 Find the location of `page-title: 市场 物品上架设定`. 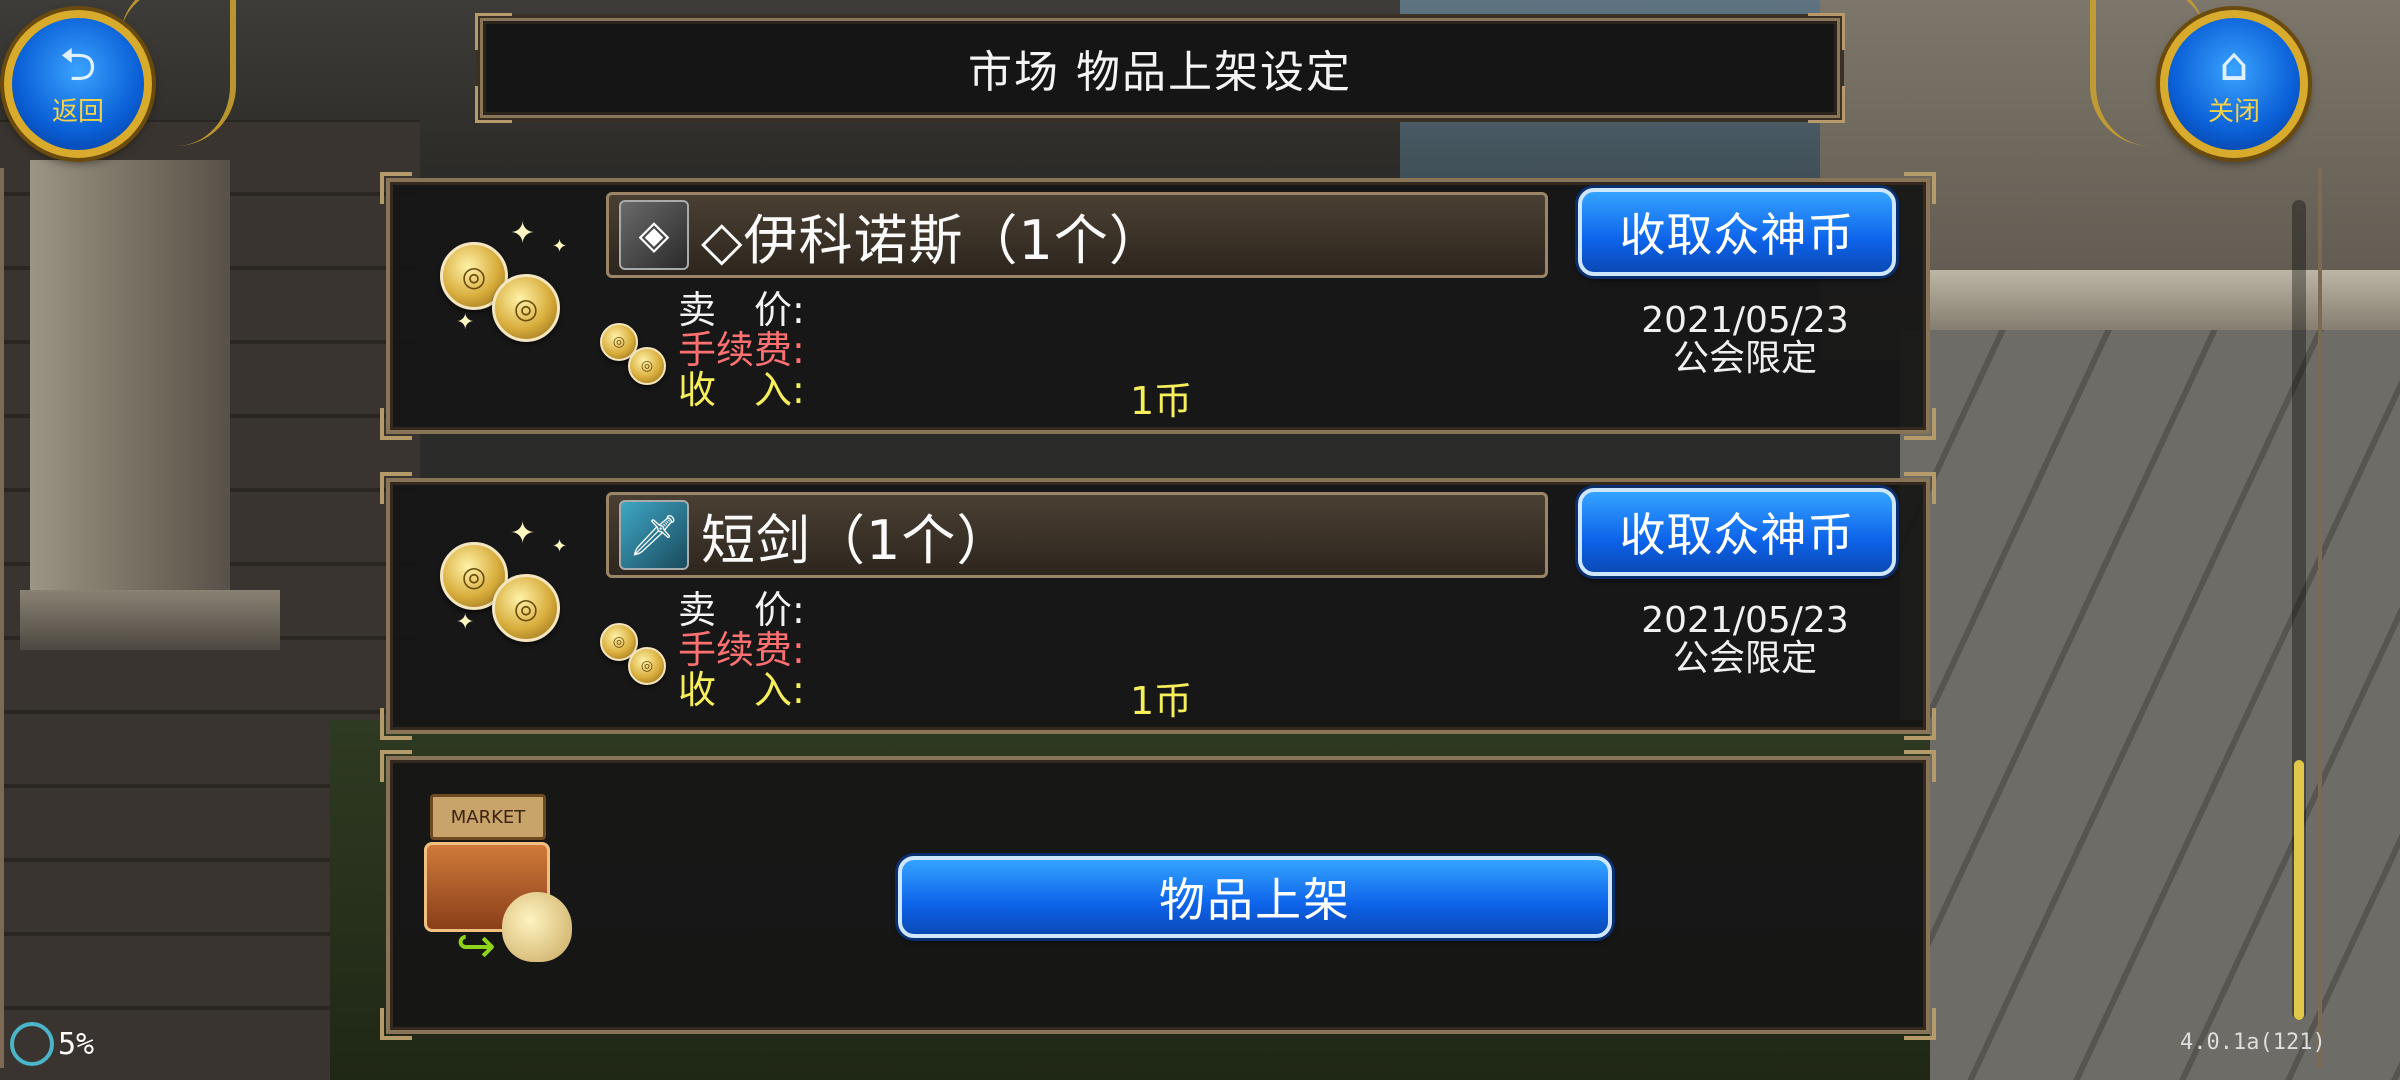

page-title: 市场 物品上架设定 is located at coordinates (1160, 72).